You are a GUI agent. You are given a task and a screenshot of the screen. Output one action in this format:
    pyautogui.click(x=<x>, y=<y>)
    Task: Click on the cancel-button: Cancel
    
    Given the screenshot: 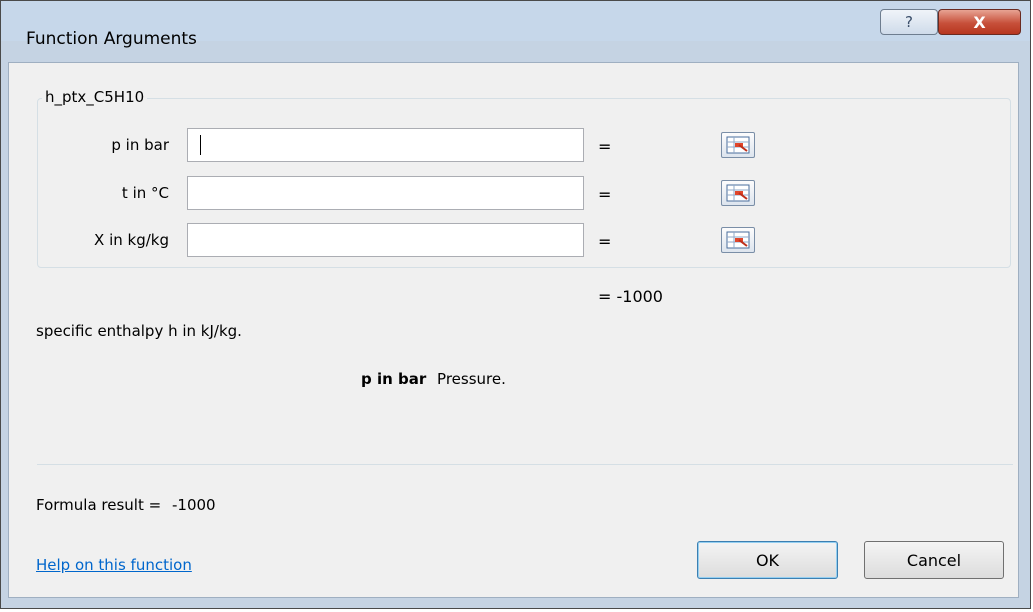 What is the action you would take?
    pyautogui.click(x=934, y=560)
    